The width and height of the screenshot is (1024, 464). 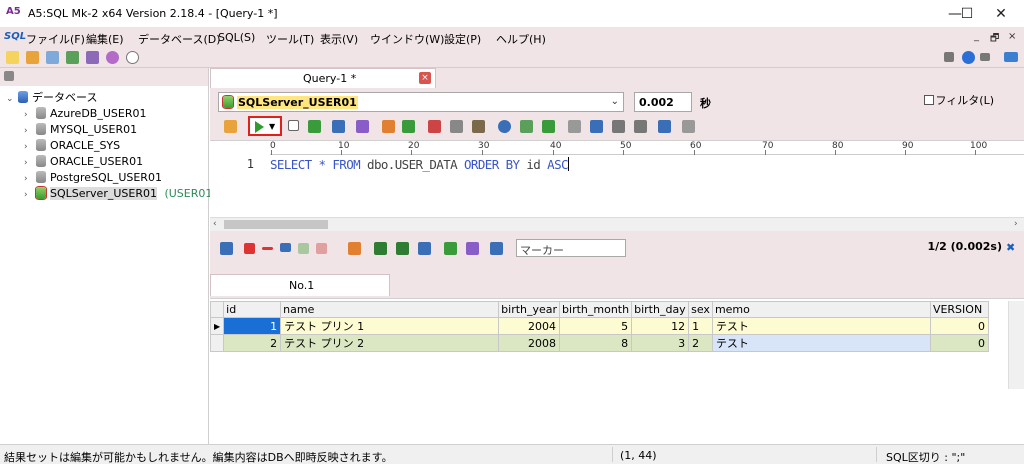 What do you see at coordinates (41, 193) in the screenshot?
I see `db-connected-icon` at bounding box center [41, 193].